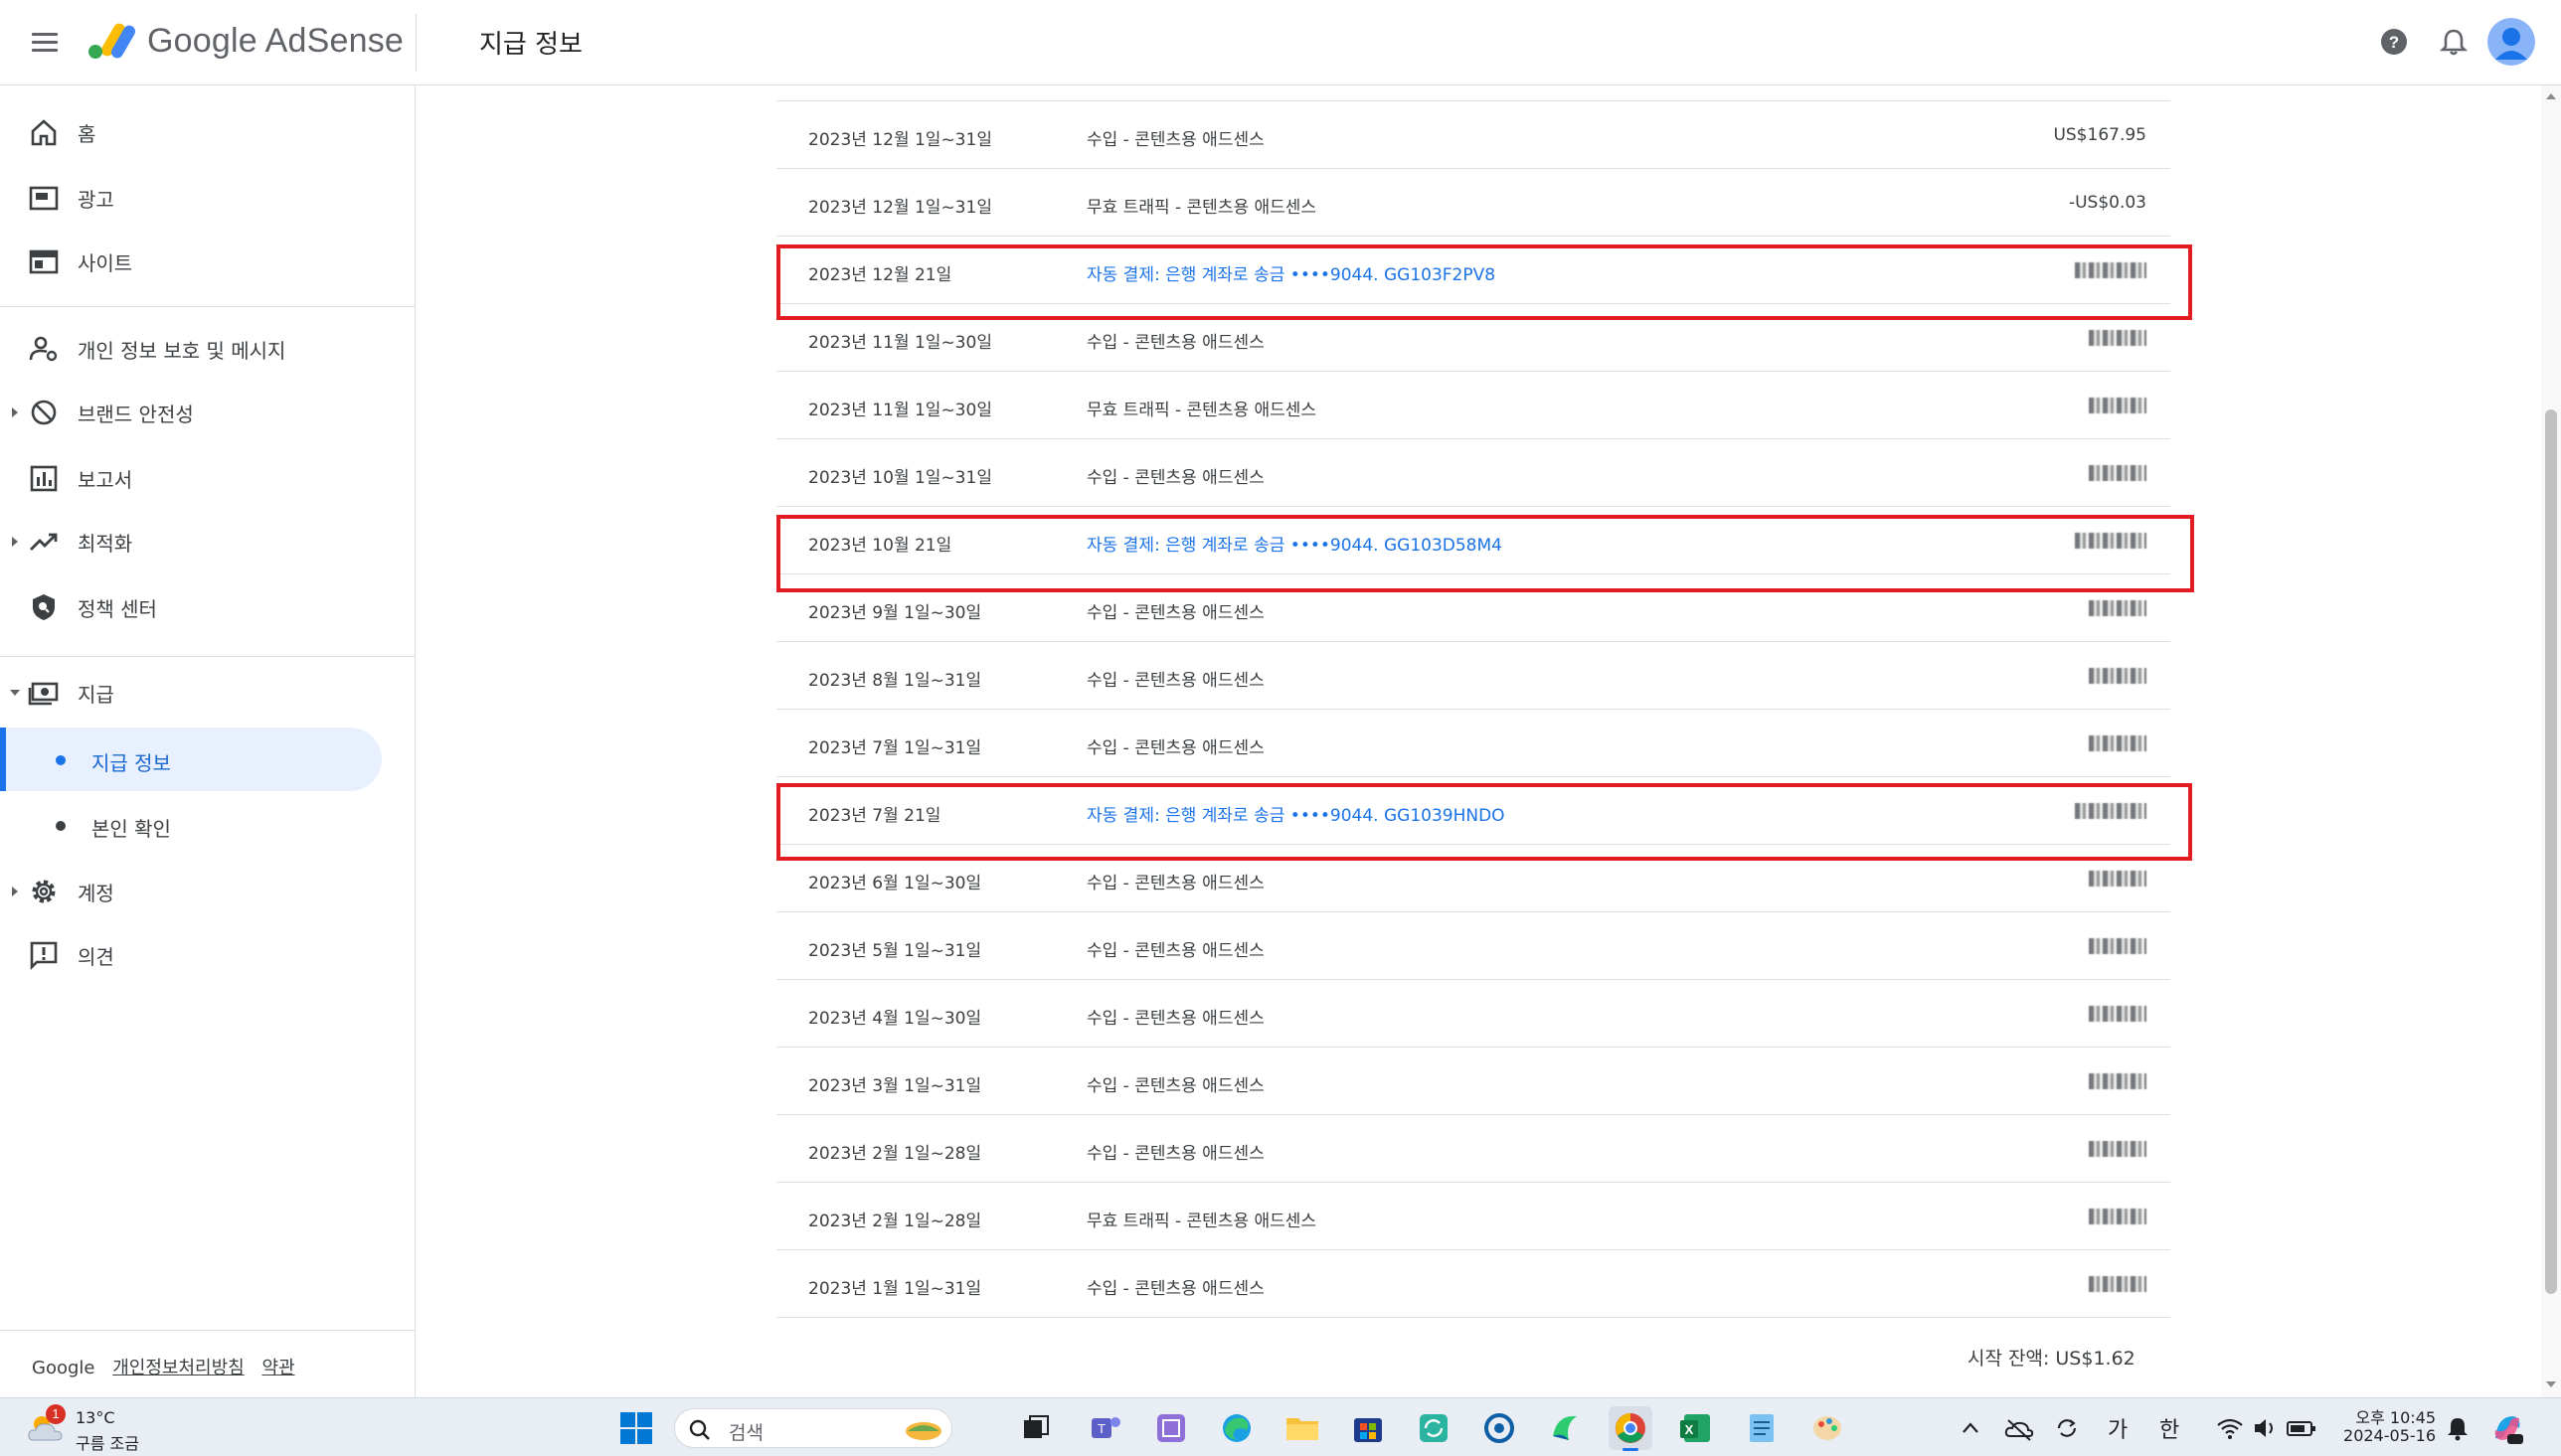  What do you see at coordinates (2511, 42) in the screenshot?
I see `avatar` at bounding box center [2511, 42].